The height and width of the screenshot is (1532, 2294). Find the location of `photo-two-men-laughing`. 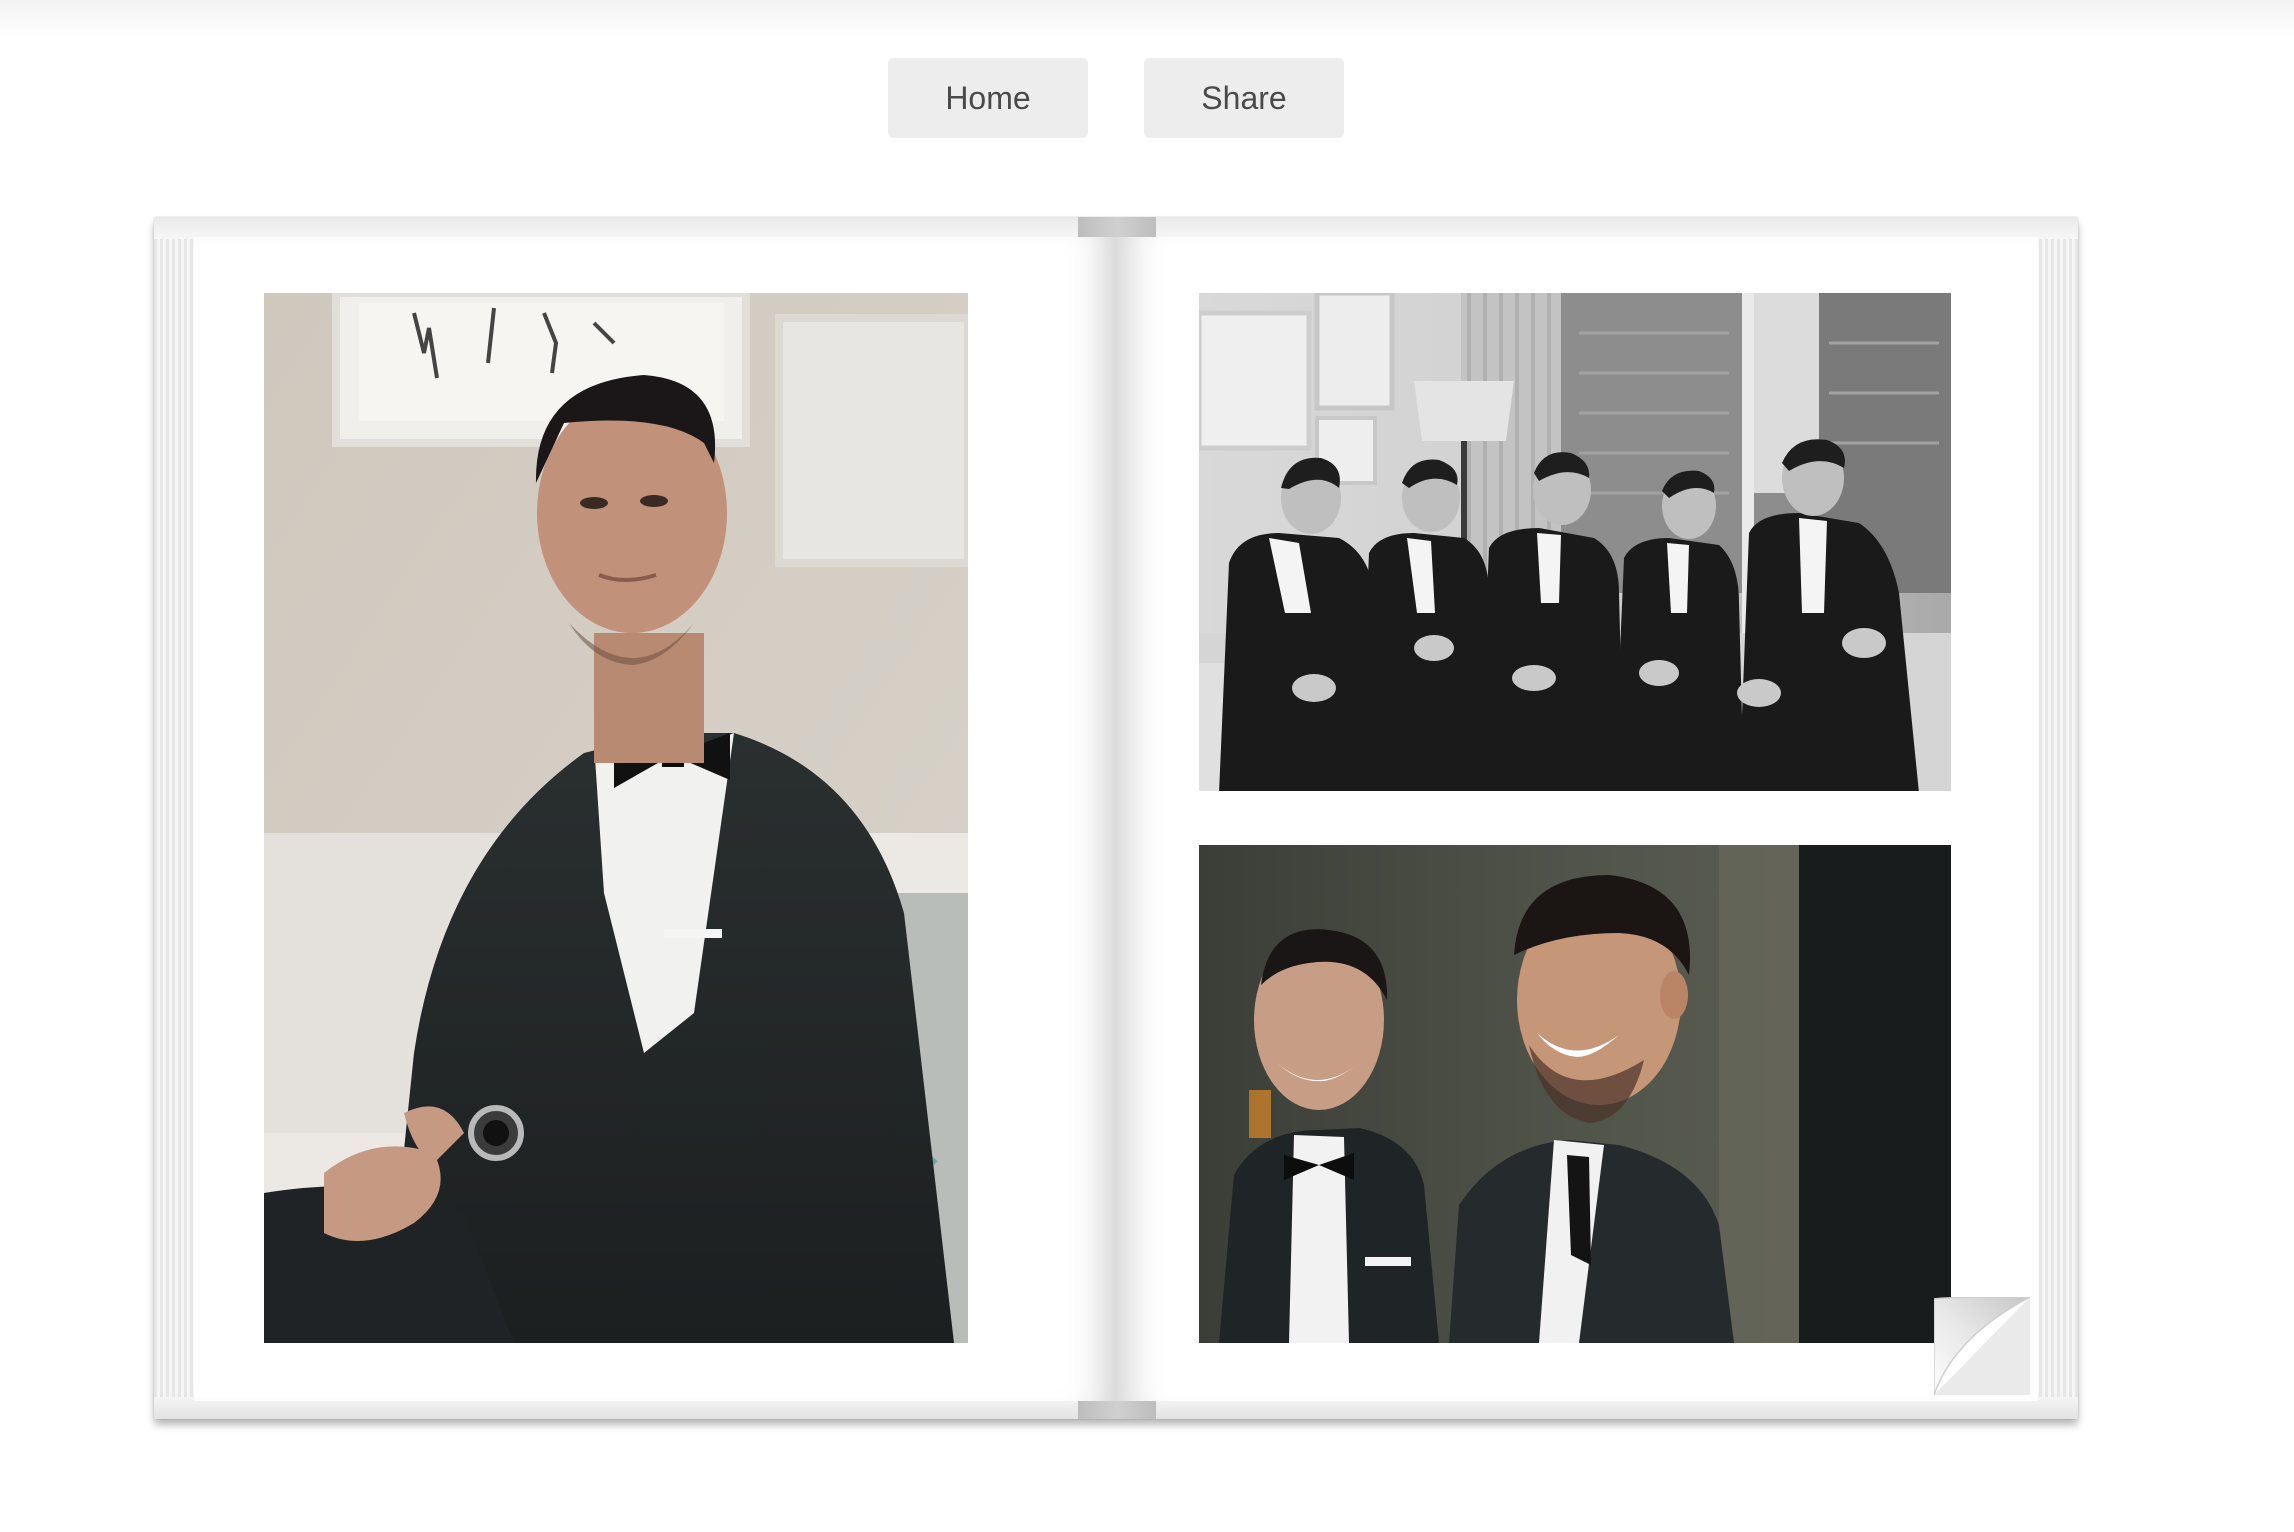

photo-two-men-laughing is located at coordinates (1575, 1094).